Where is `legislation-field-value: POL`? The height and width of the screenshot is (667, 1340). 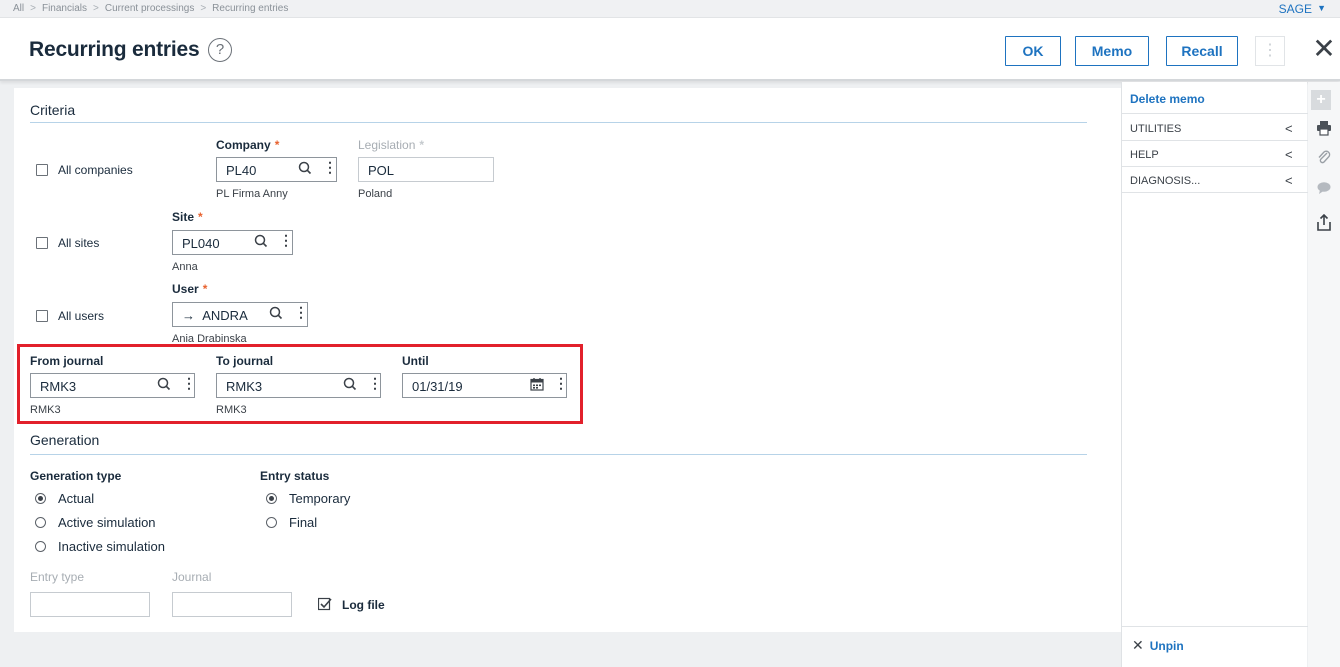
legislation-field-value: POL is located at coordinates (381, 170).